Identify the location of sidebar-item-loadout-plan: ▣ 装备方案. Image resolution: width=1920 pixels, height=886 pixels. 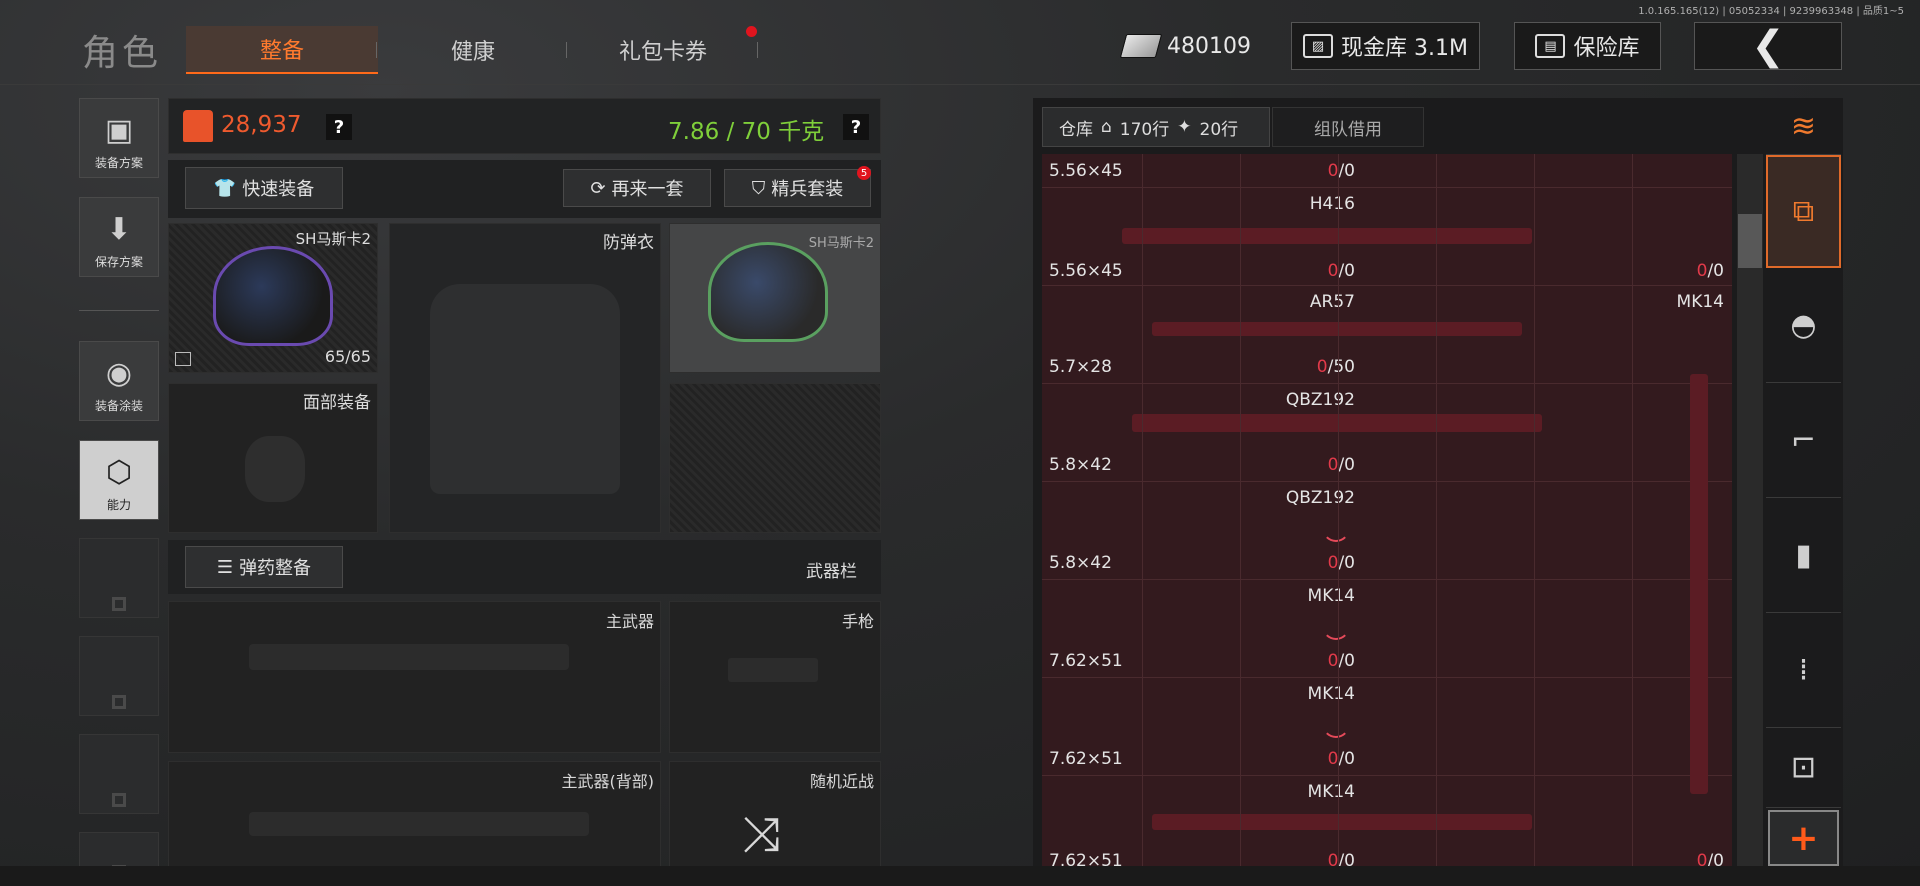
(119, 138).